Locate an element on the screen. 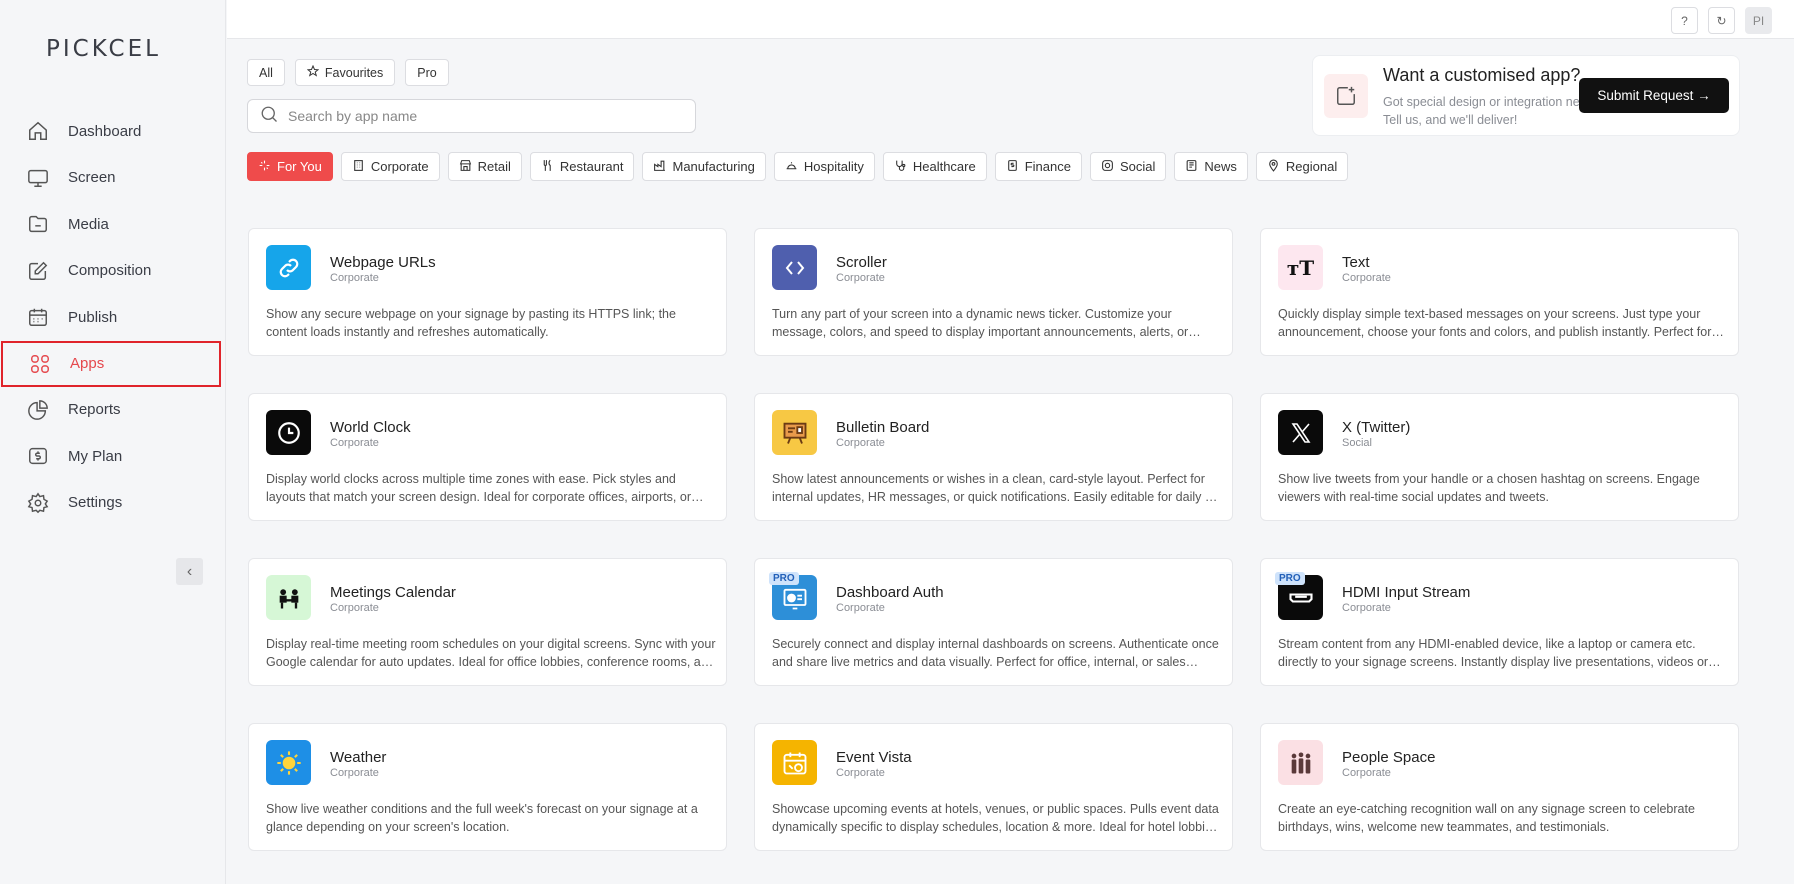 This screenshot has height=884, width=1794. filter-all-label: All is located at coordinates (266, 72).